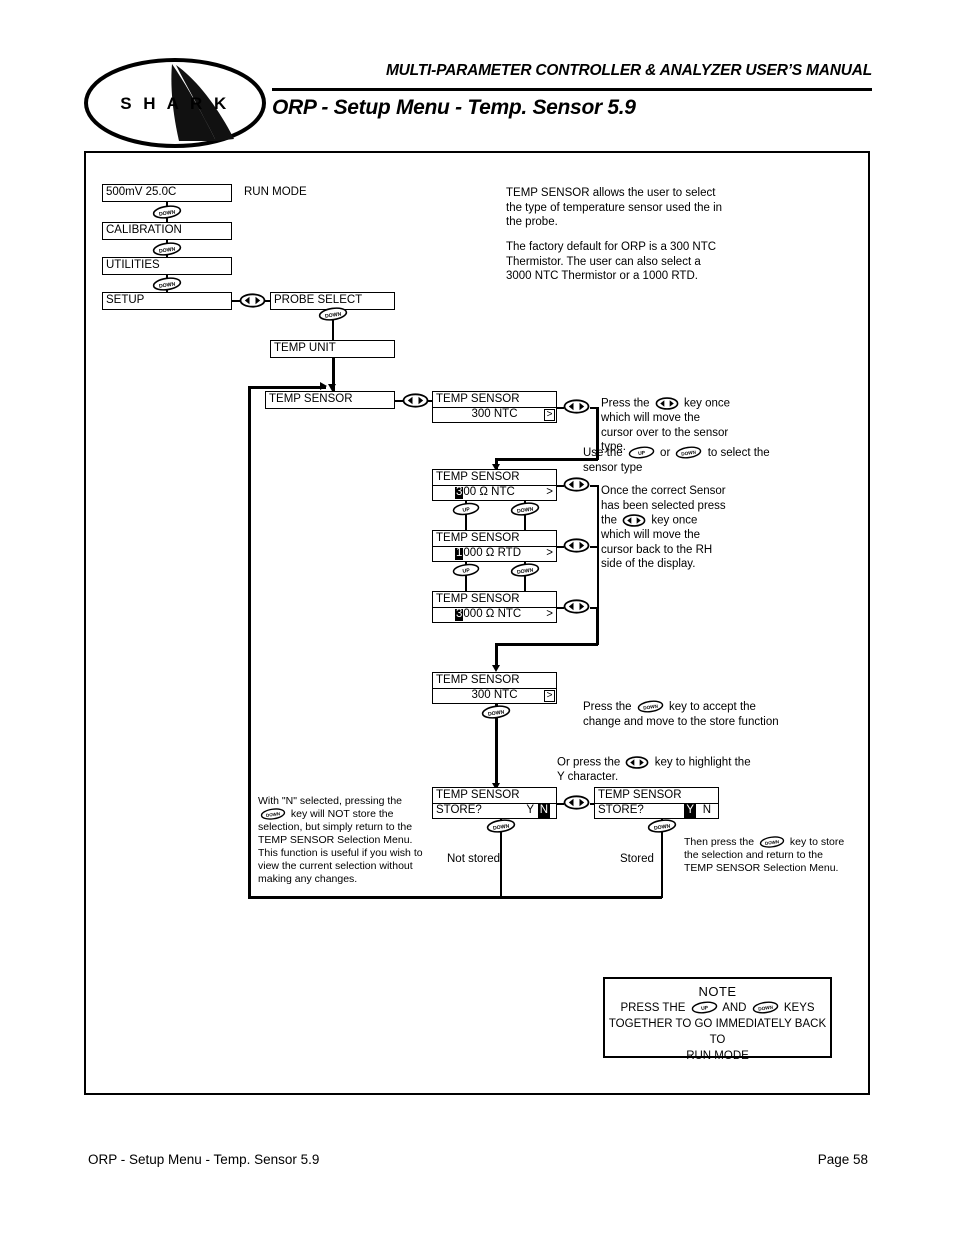 This screenshot has width=954, height=1235. What do you see at coordinates (719, 842) in the screenshot?
I see `instruction-text-before: Then press the` at bounding box center [719, 842].